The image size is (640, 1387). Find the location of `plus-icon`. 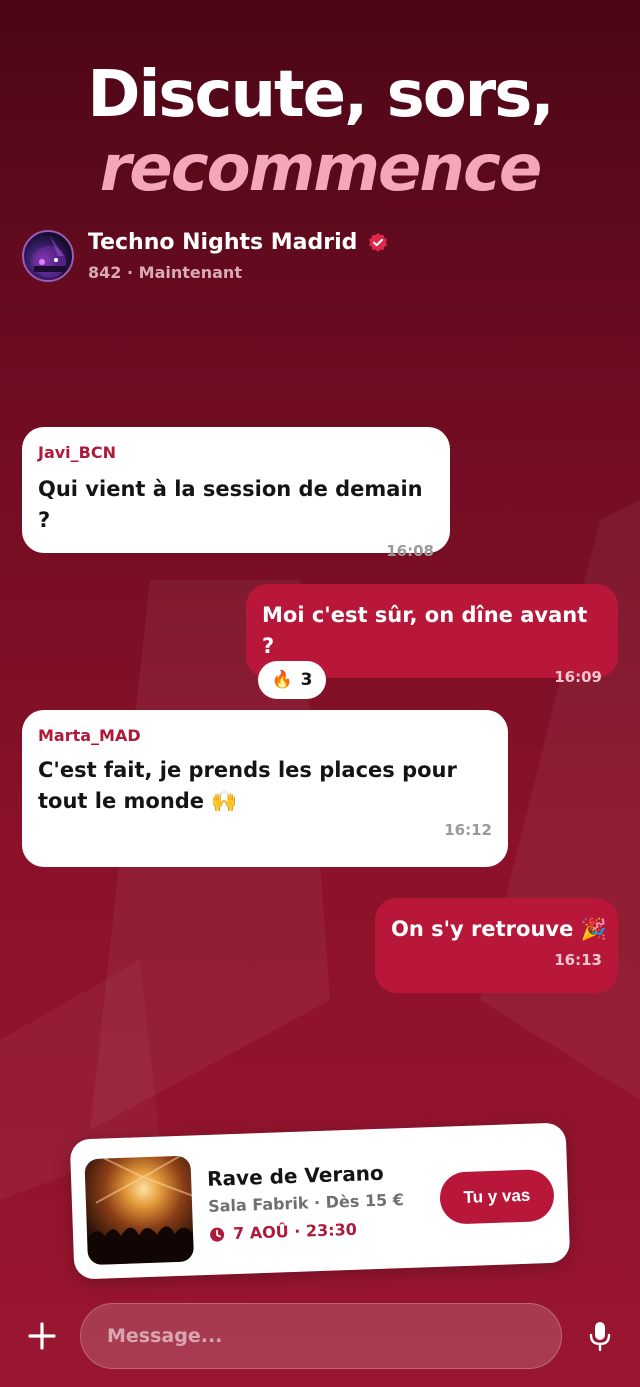

plus-icon is located at coordinates (42, 1336).